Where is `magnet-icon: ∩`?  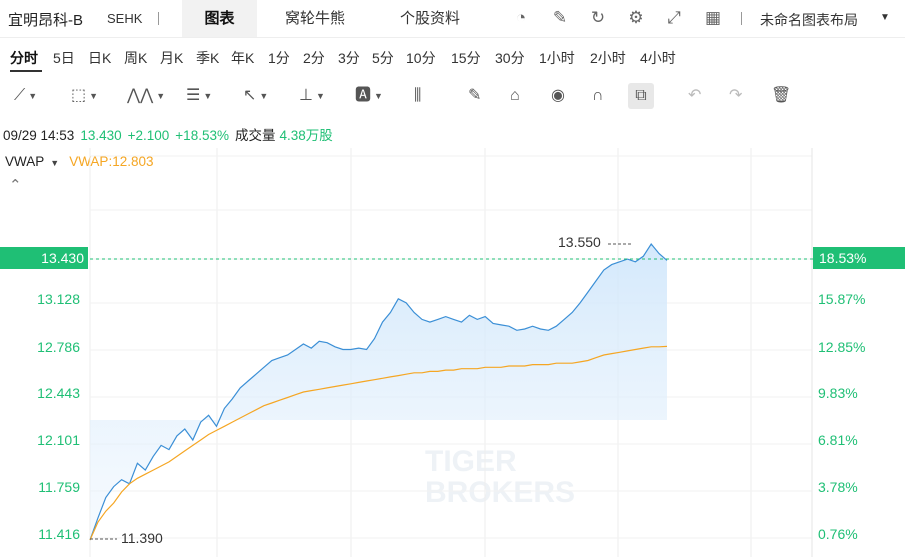 magnet-icon: ∩ is located at coordinates (598, 96).